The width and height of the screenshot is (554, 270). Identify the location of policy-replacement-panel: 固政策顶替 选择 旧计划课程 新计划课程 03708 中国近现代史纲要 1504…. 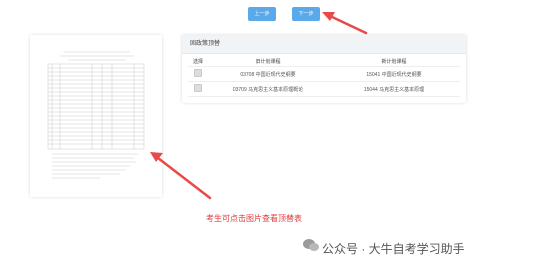
(324, 69).